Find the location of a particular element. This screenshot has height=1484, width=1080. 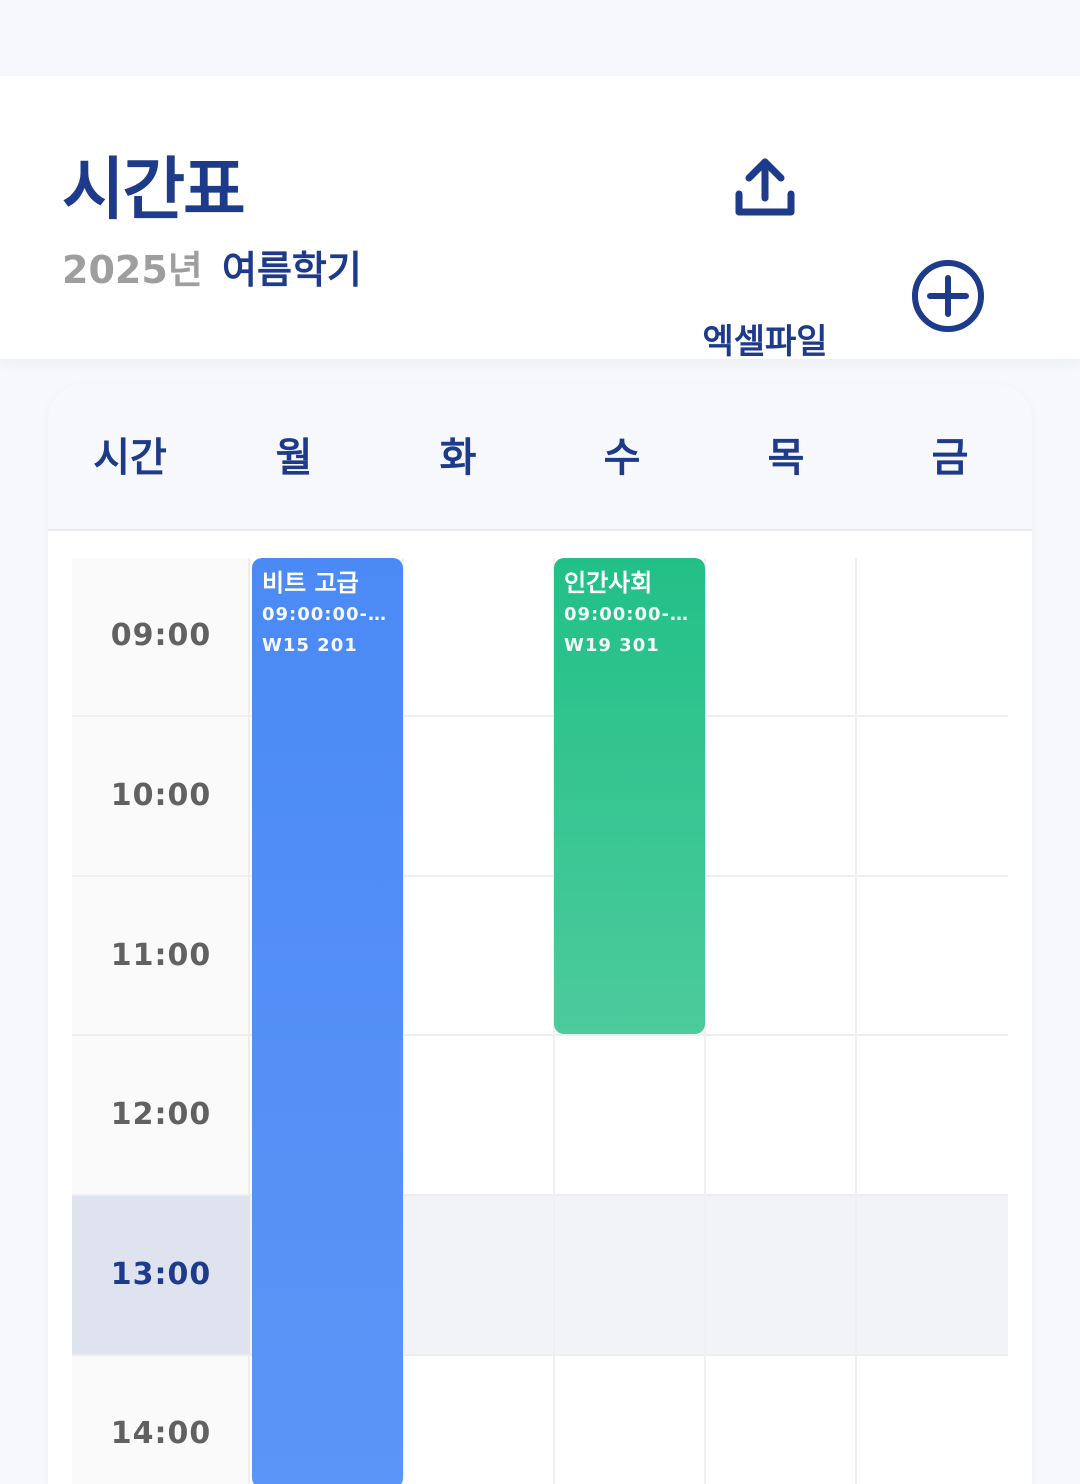

page-title: 시간표 is located at coordinates (154, 190).